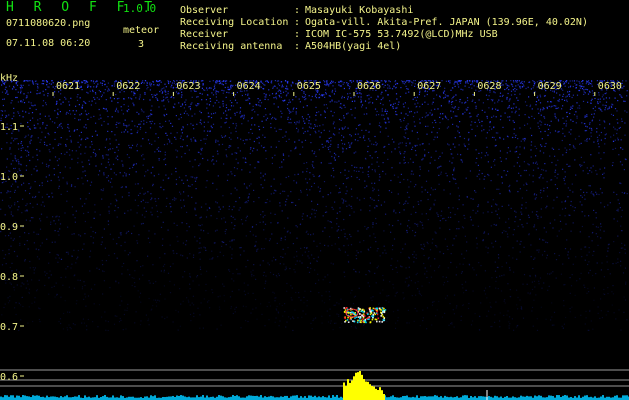 The image size is (629, 400). Describe the element at coordinates (140, 8) in the screenshot. I see `app-version: 1.0.0` at that location.